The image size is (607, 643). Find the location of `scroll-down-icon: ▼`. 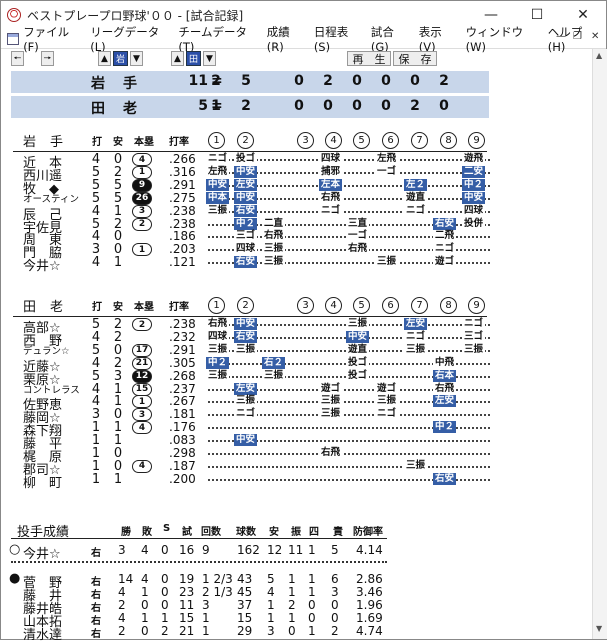

scroll-down-icon: ▼ is located at coordinates (599, 628).